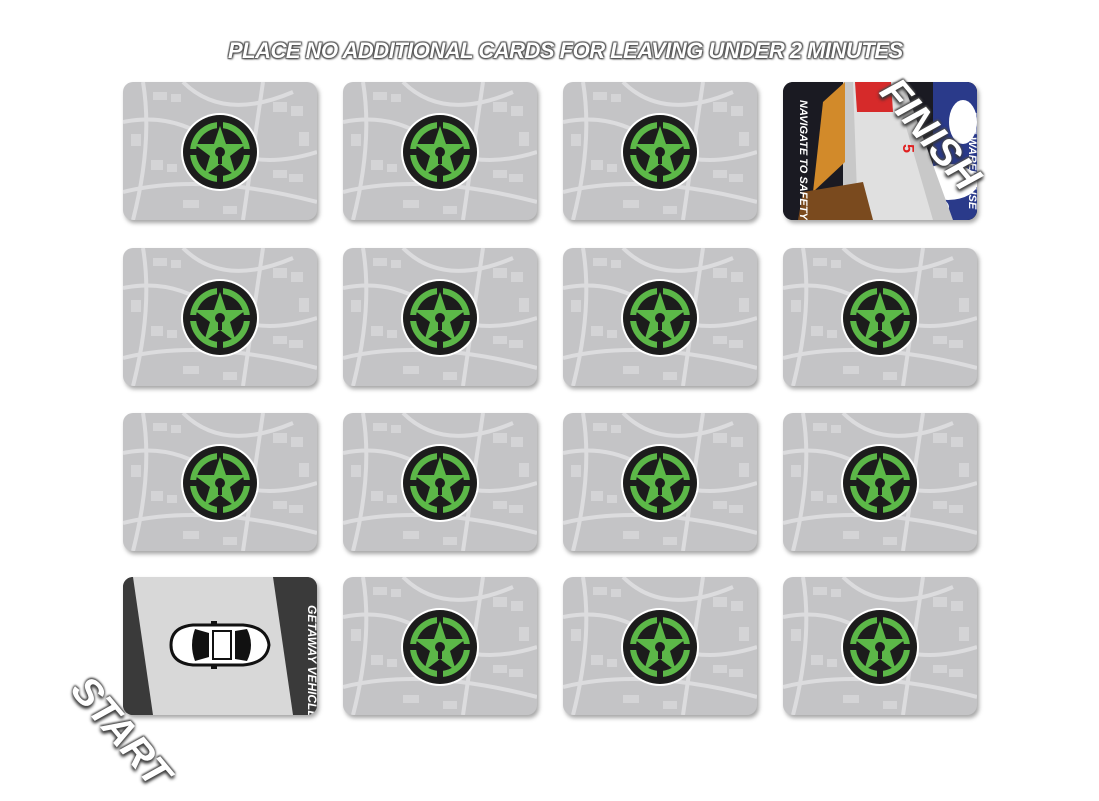 The image size is (1099, 801). What do you see at coordinates (311, 660) in the screenshot?
I see `start-card-title: GETAWAY VEHICLE` at bounding box center [311, 660].